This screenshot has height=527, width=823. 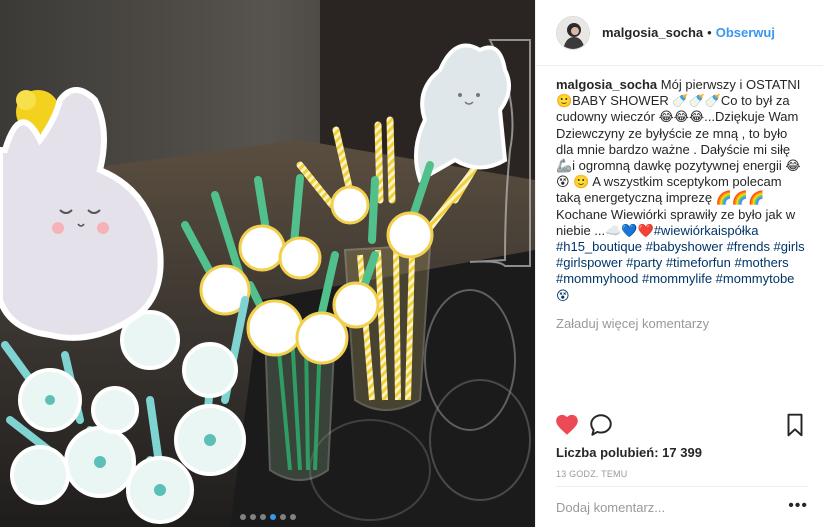 What do you see at coordinates (682, 427) in the screenshot?
I see `post-actions` at bounding box center [682, 427].